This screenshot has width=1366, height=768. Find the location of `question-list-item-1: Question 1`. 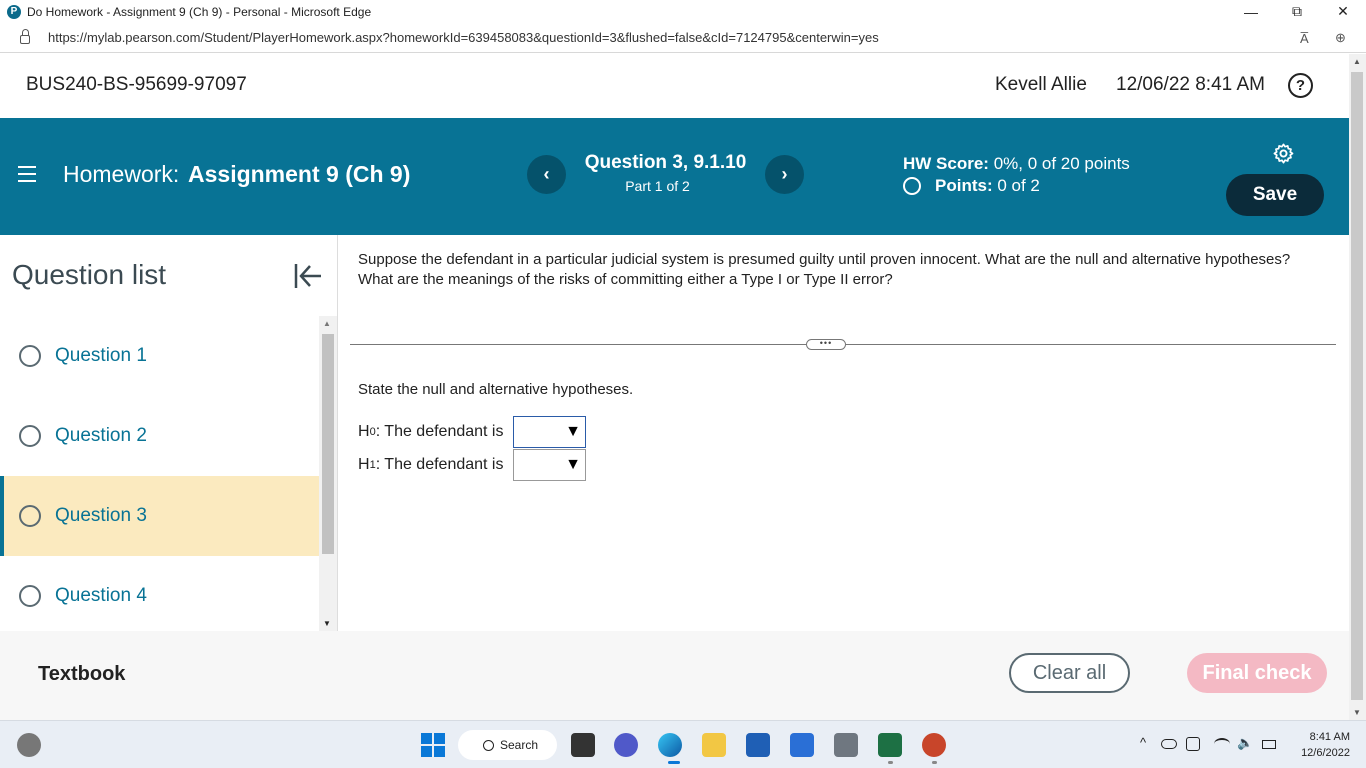

question-list-item-1: Question 1 is located at coordinates (159, 356).